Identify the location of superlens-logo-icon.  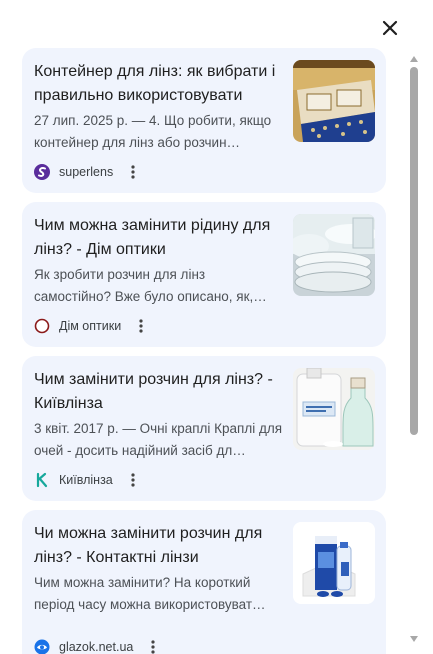
(42, 172).